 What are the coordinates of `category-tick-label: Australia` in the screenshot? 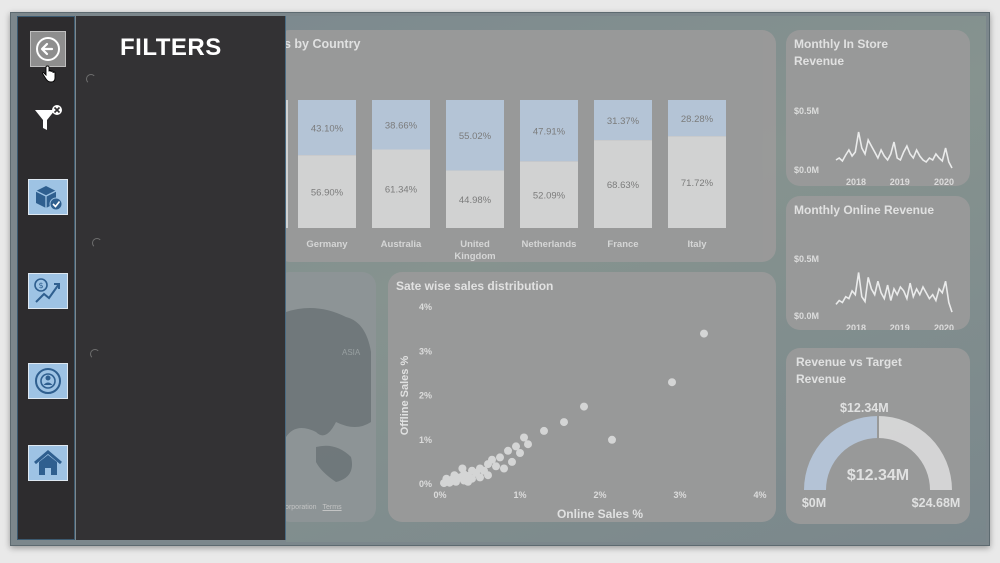 It's located at (401, 244).